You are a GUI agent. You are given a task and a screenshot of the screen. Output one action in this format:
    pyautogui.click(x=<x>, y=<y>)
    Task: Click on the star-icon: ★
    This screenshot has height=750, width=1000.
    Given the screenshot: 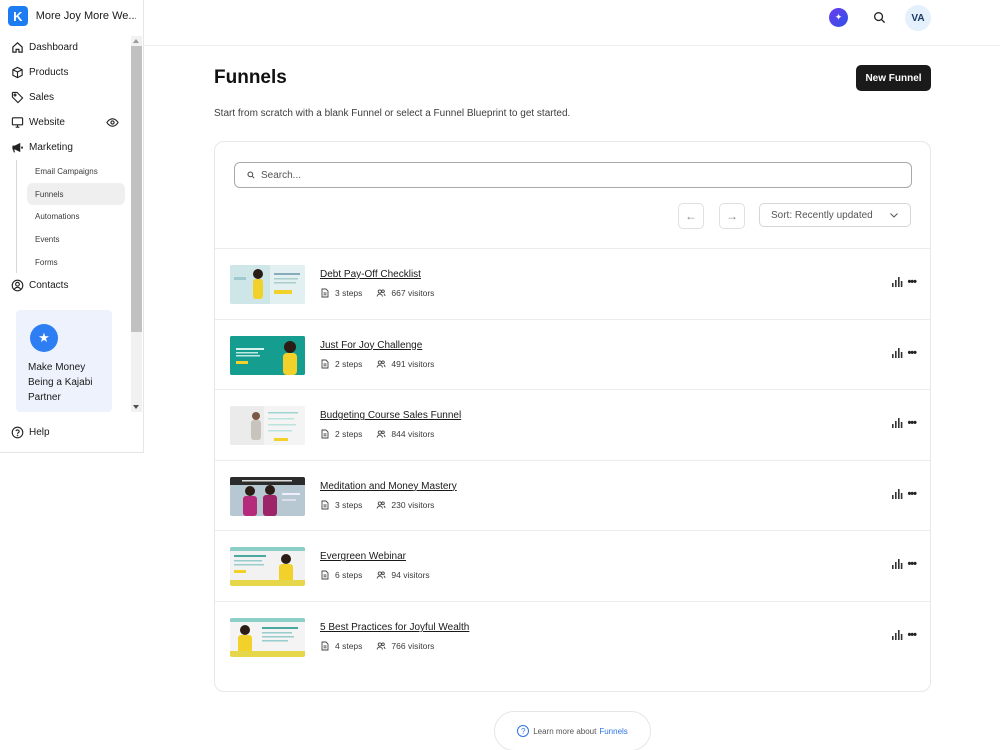 What is the action you would take?
    pyautogui.click(x=44, y=338)
    